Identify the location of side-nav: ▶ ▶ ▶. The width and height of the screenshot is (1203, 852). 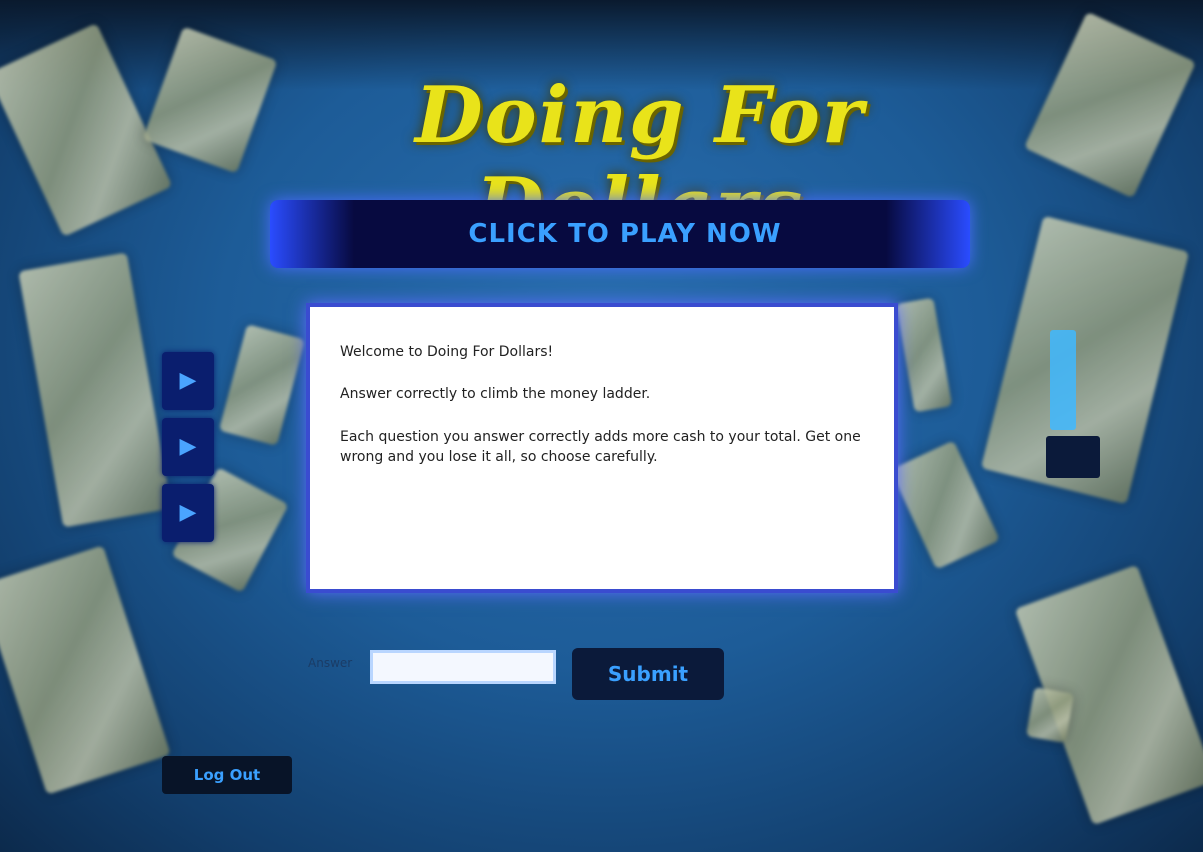
(188, 451).